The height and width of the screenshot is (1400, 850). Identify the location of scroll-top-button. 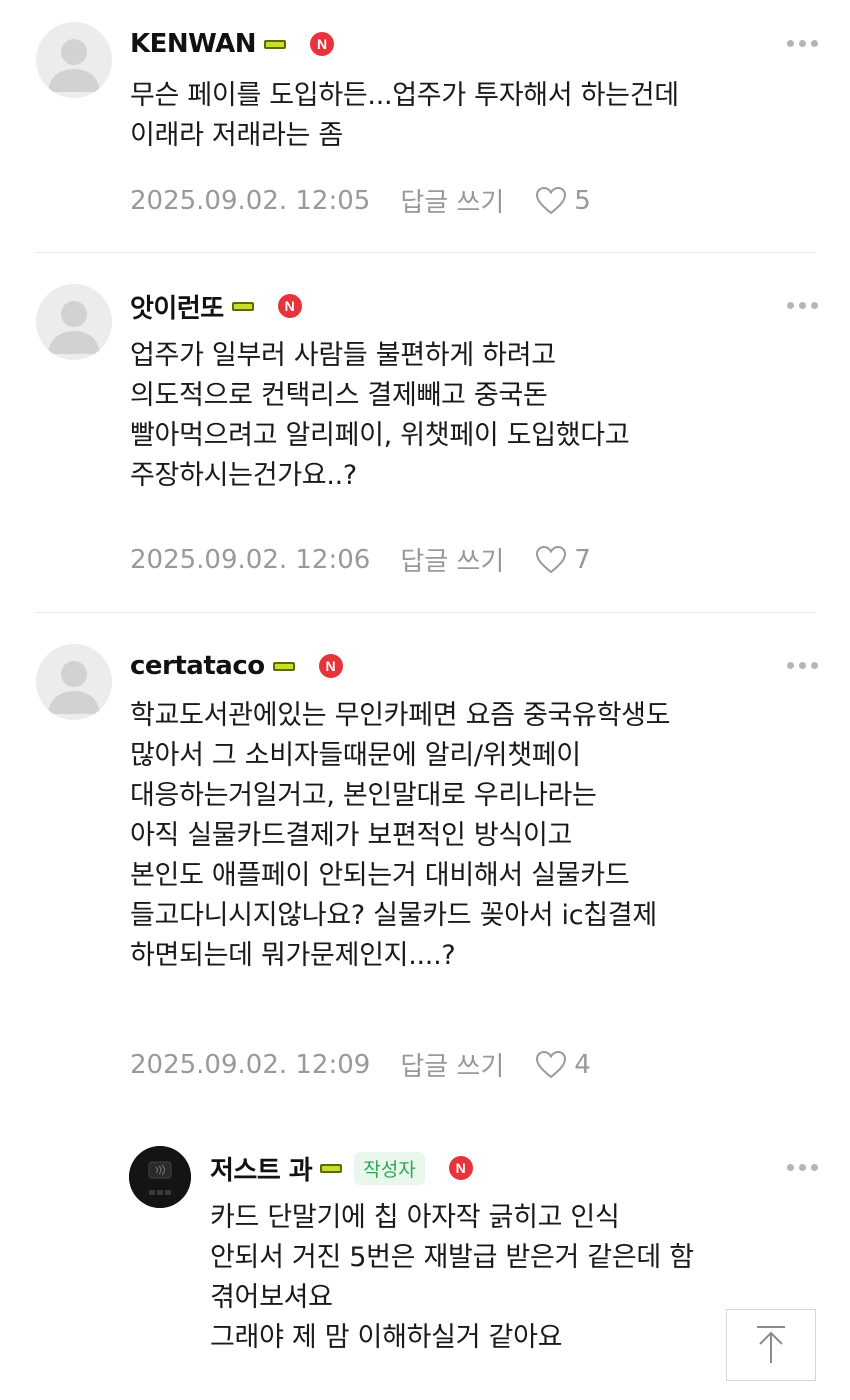
(771, 1345).